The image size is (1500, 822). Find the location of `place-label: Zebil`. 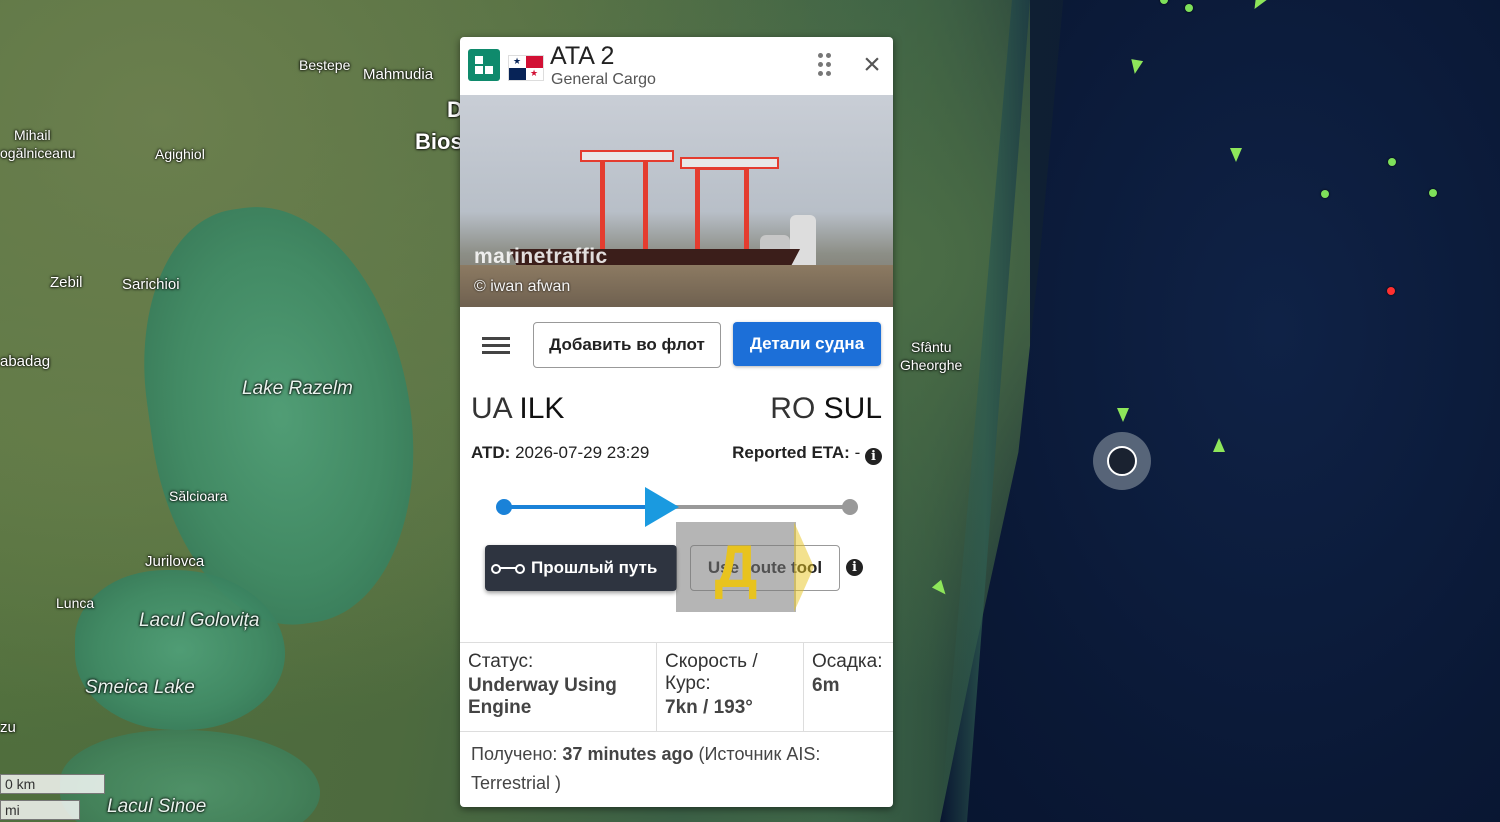

place-label: Zebil is located at coordinates (66, 282).